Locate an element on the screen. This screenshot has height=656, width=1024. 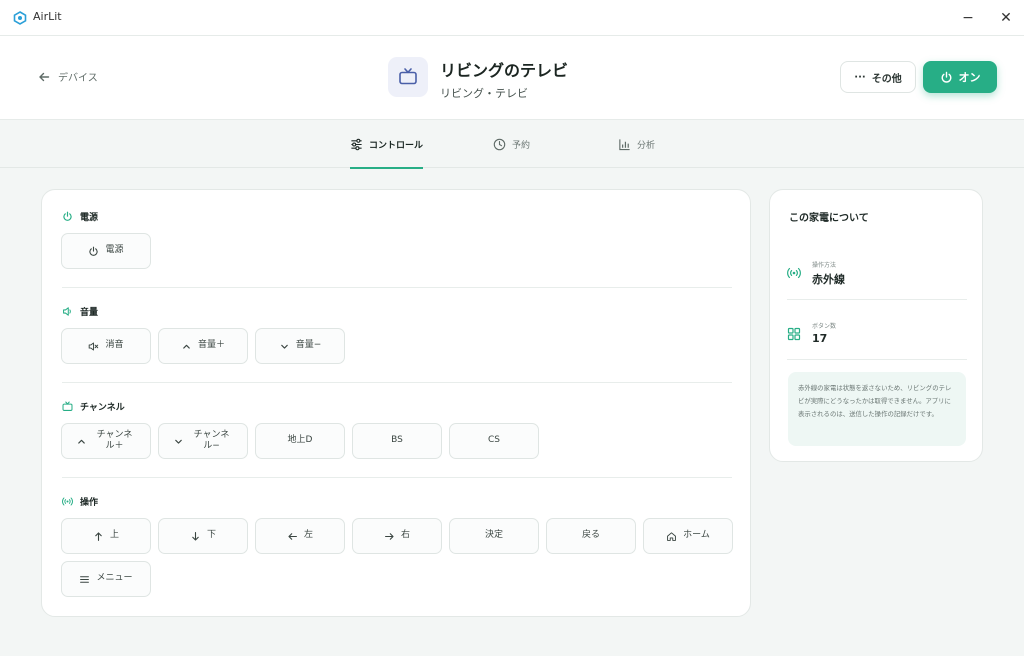
volume-section-label: 音量 is located at coordinates (89, 313).